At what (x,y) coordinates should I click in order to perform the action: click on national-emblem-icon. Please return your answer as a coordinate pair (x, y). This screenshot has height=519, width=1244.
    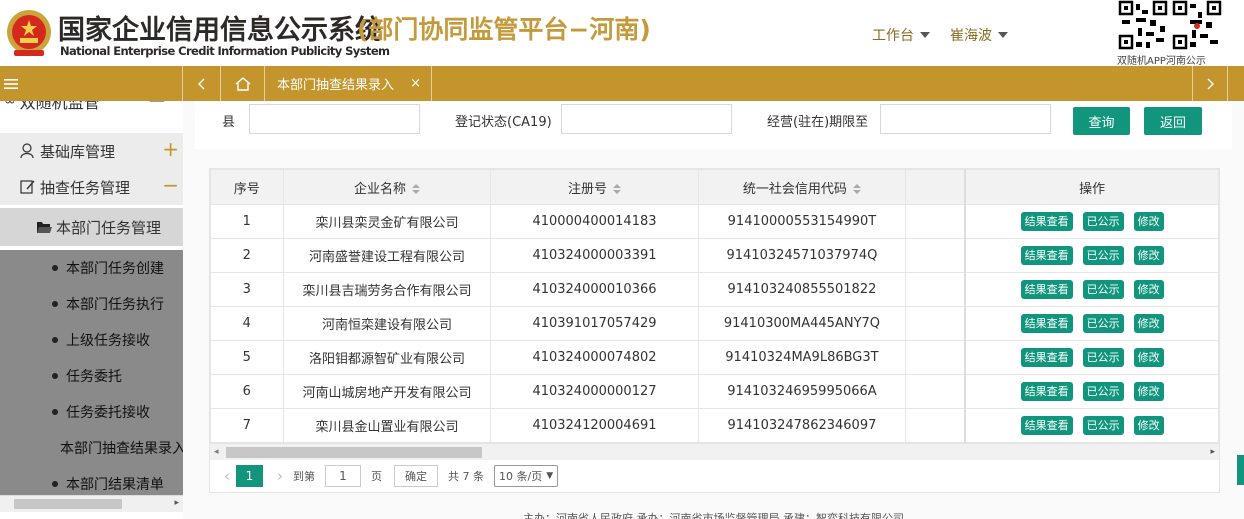
    Looking at the image, I should click on (29, 33).